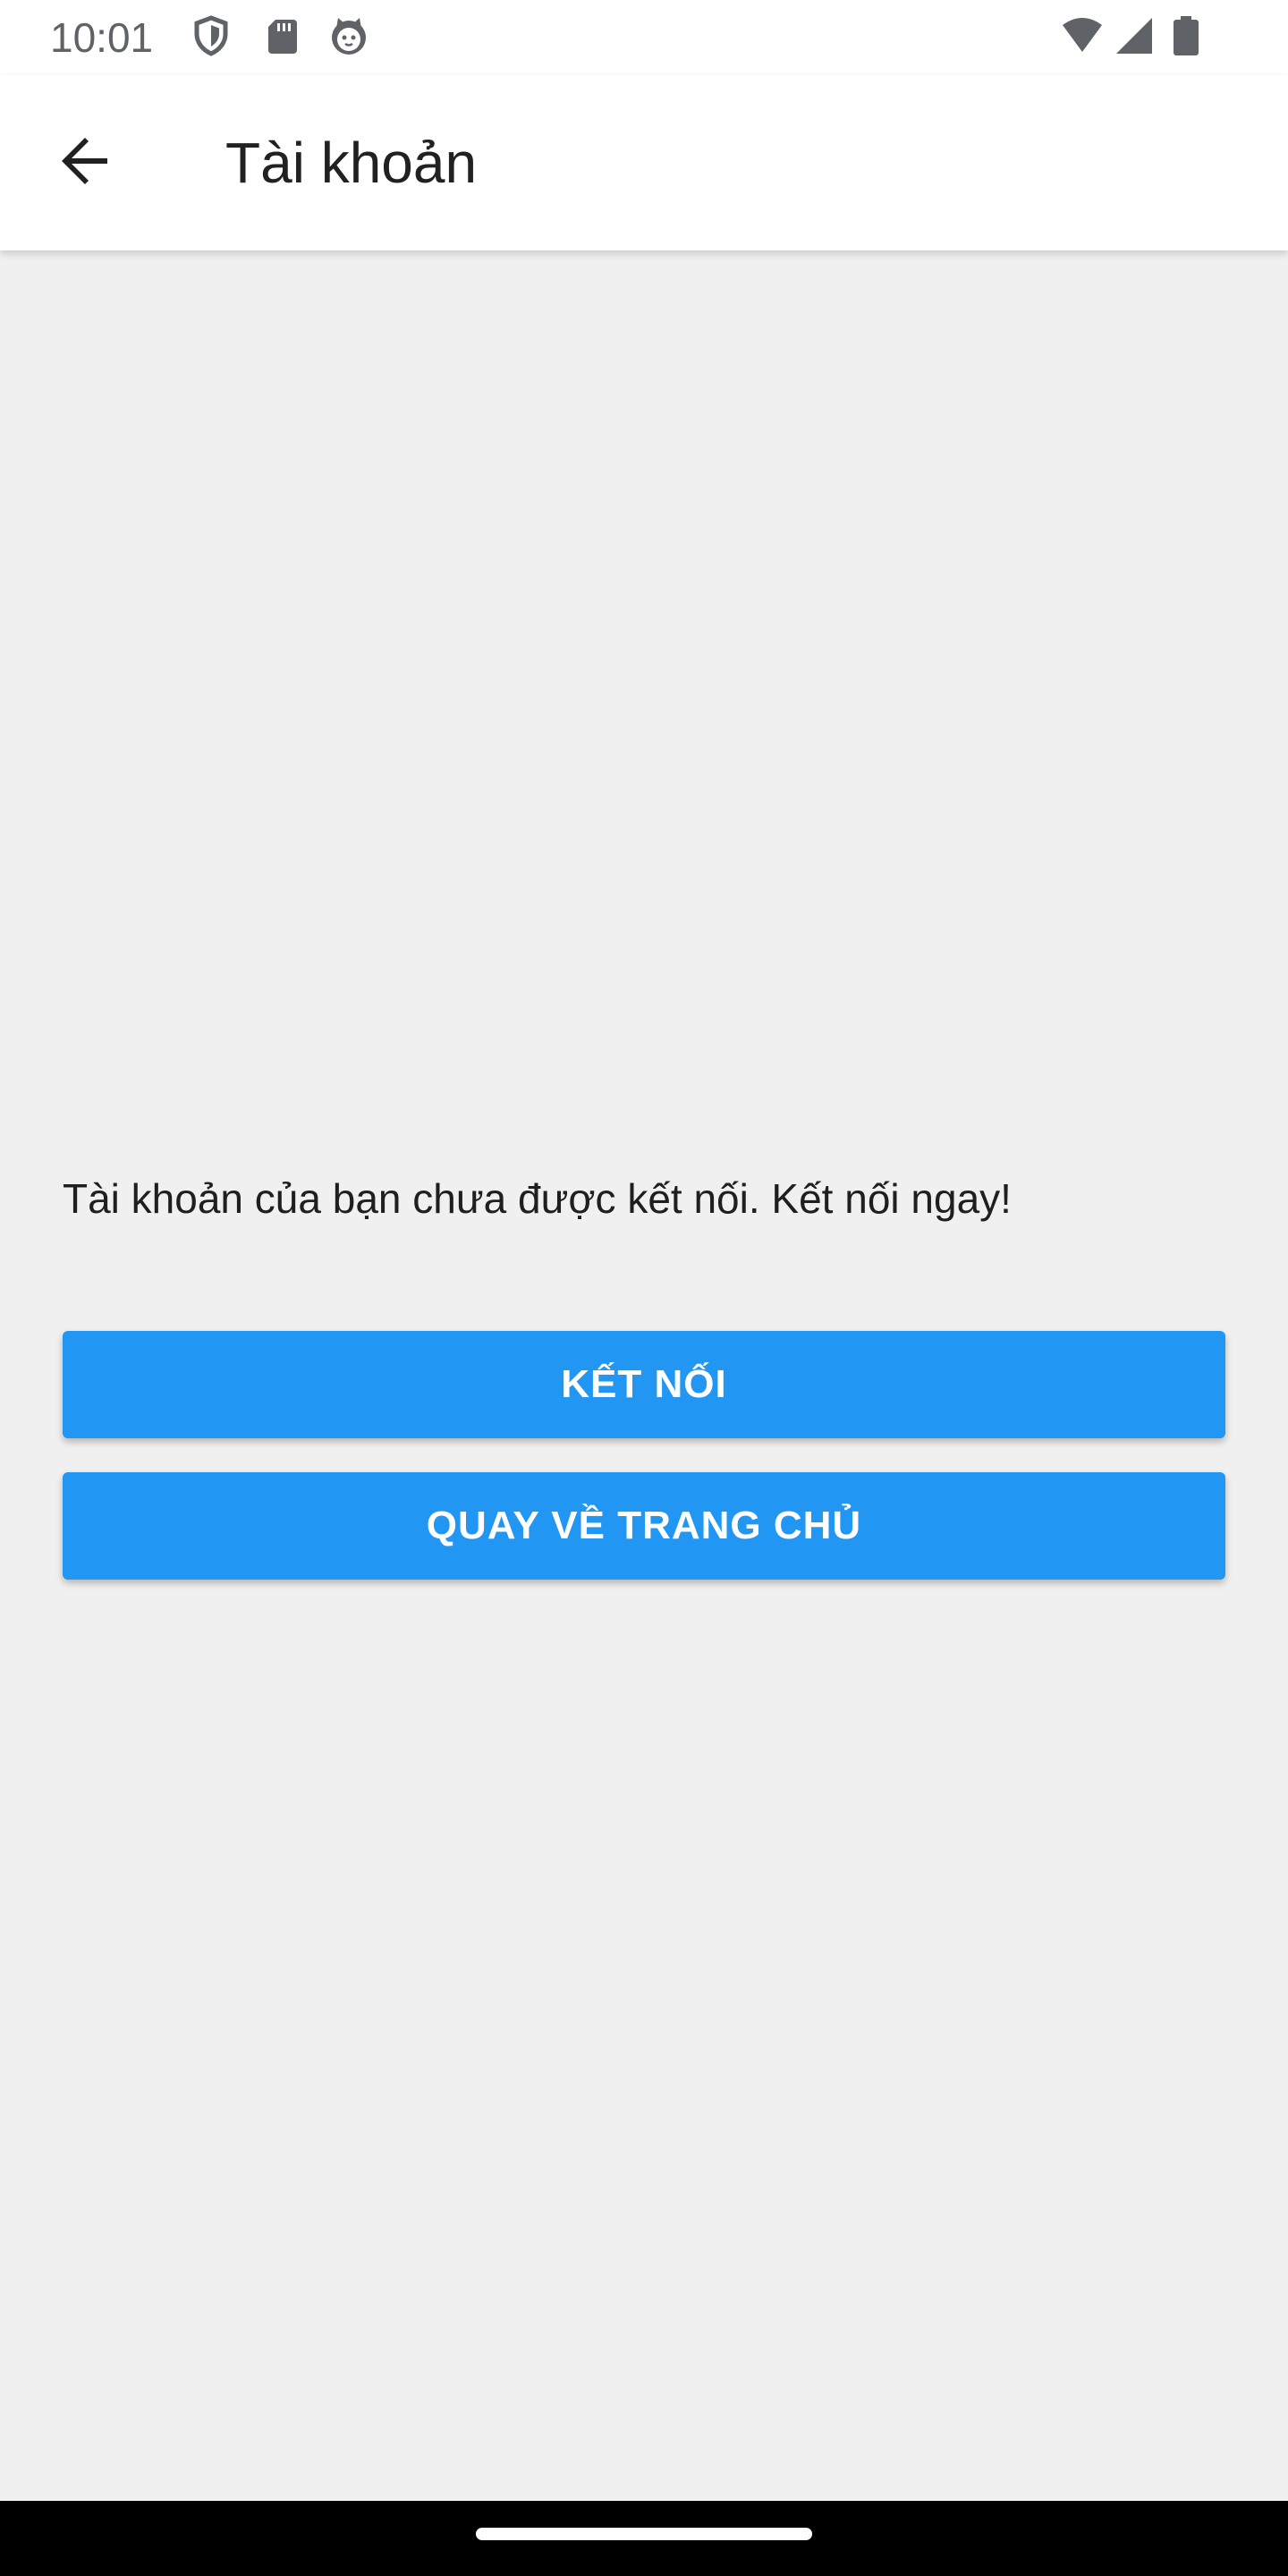 The height and width of the screenshot is (2576, 1288). Describe the element at coordinates (1186, 35) in the screenshot. I see `battery-icon` at that location.